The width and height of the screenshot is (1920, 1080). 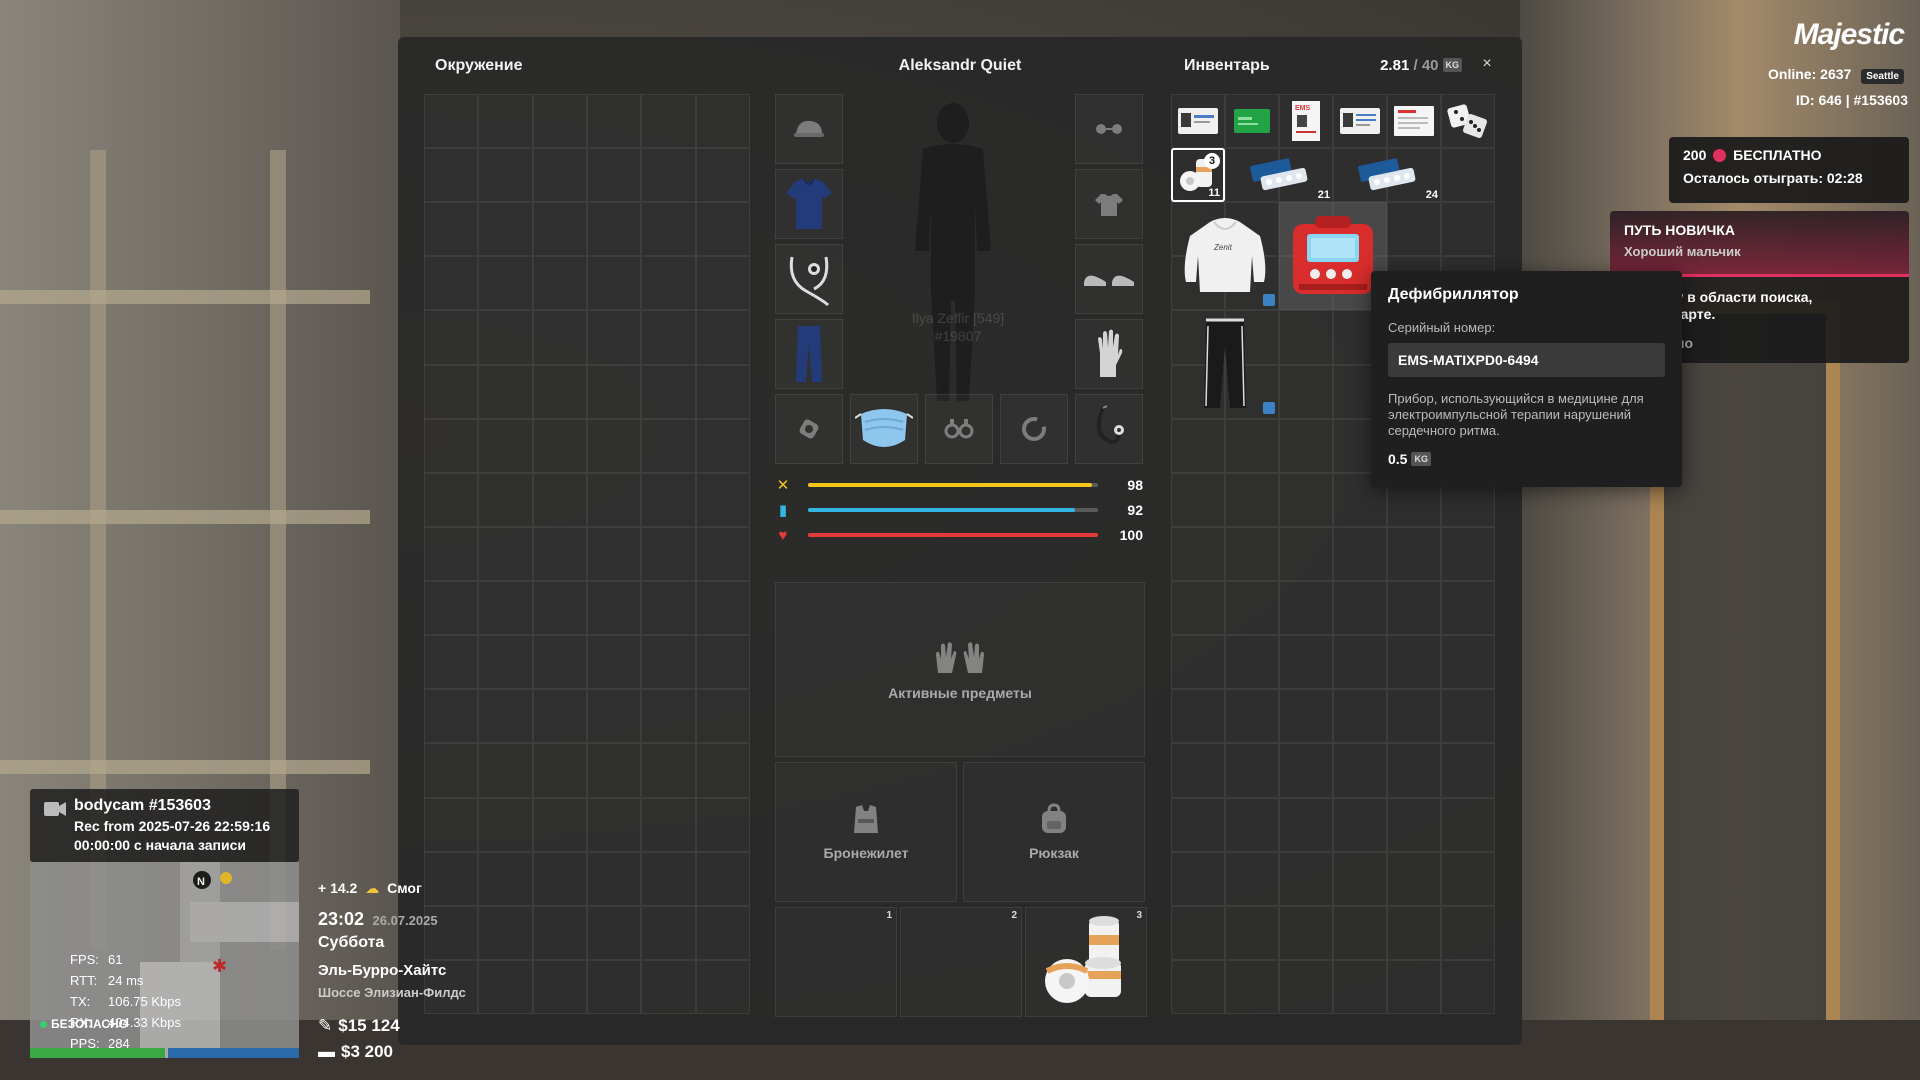 I want to click on item-medical-form, so click(x=1414, y=121).